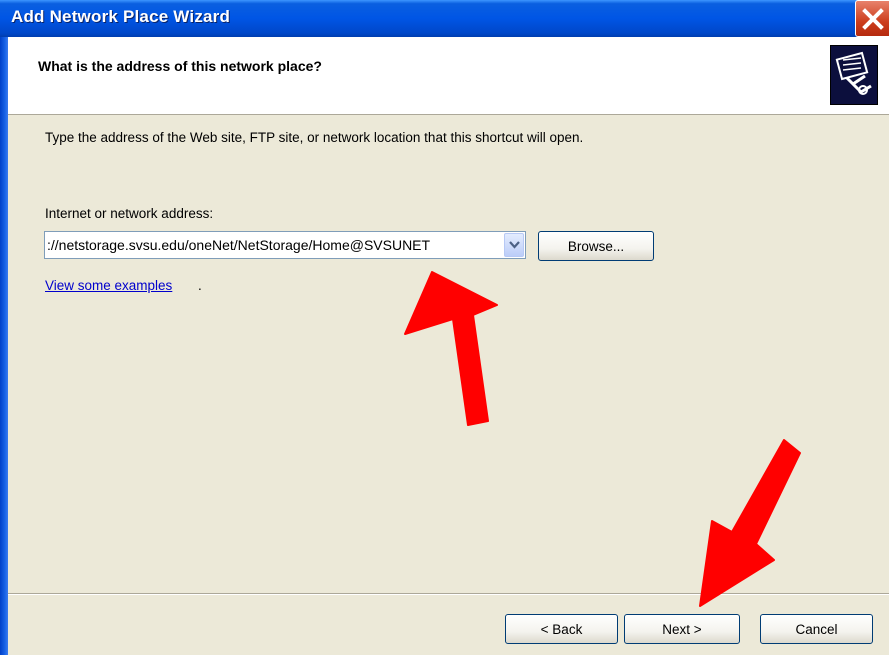  What do you see at coordinates (854, 75) in the screenshot?
I see `network-place-icon` at bounding box center [854, 75].